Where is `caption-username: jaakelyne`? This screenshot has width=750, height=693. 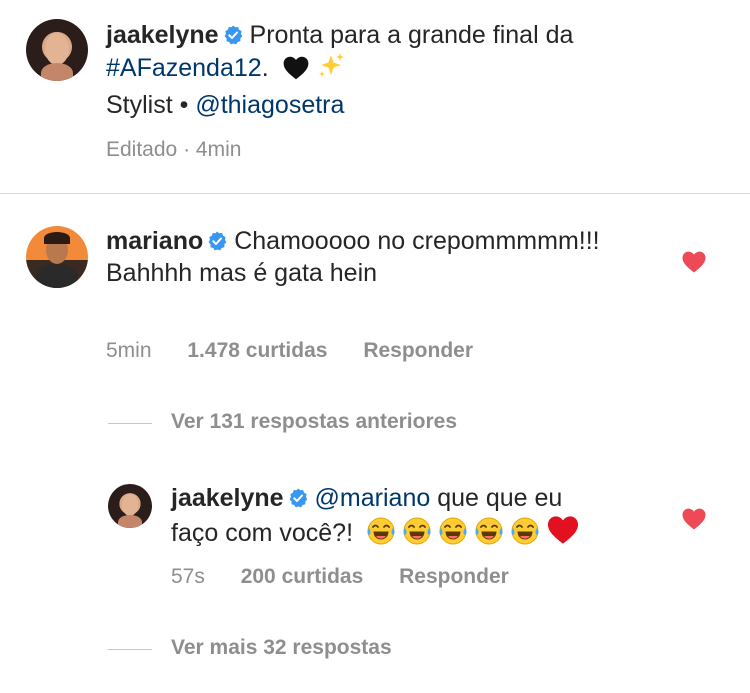 caption-username: jaakelyne is located at coordinates (162, 35).